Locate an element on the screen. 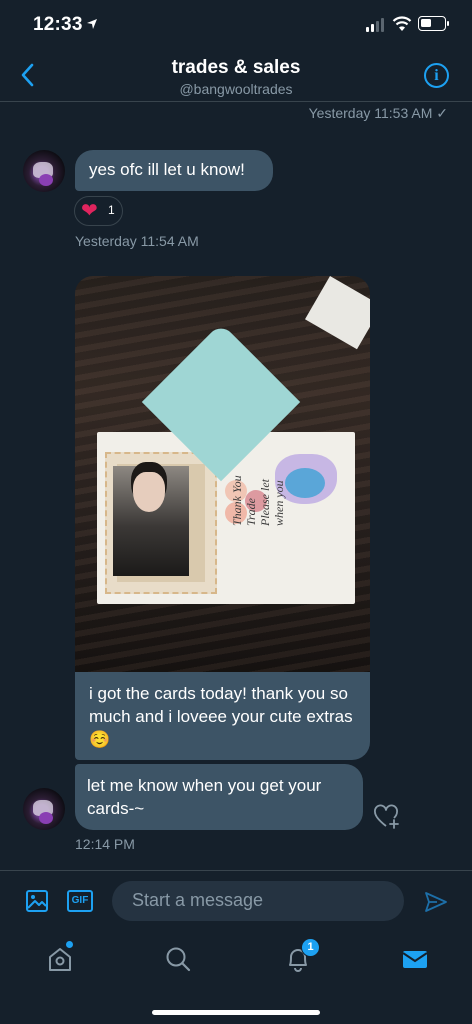 Image resolution: width=472 pixels, height=1024 pixels. message-composer: GIF Start a message is located at coordinates (236, 900).